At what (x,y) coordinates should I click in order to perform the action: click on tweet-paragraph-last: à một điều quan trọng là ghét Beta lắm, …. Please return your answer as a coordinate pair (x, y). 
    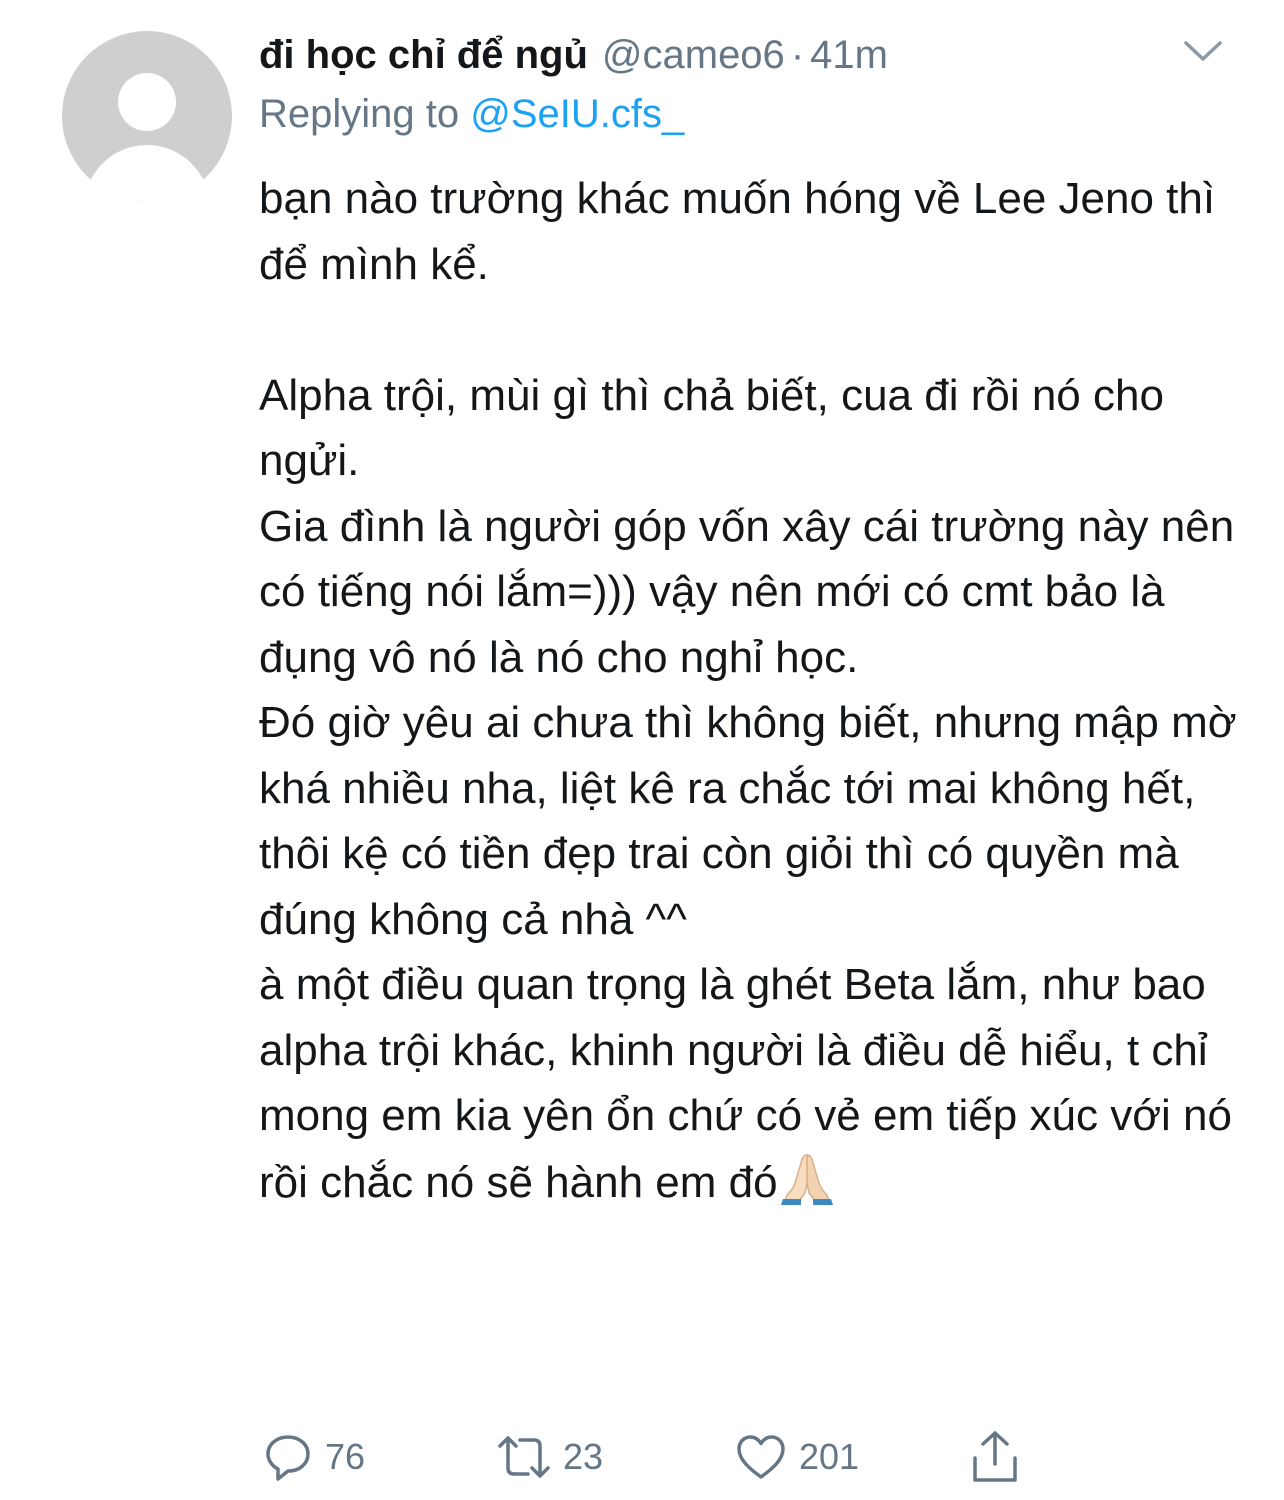
    Looking at the image, I should click on (749, 1083).